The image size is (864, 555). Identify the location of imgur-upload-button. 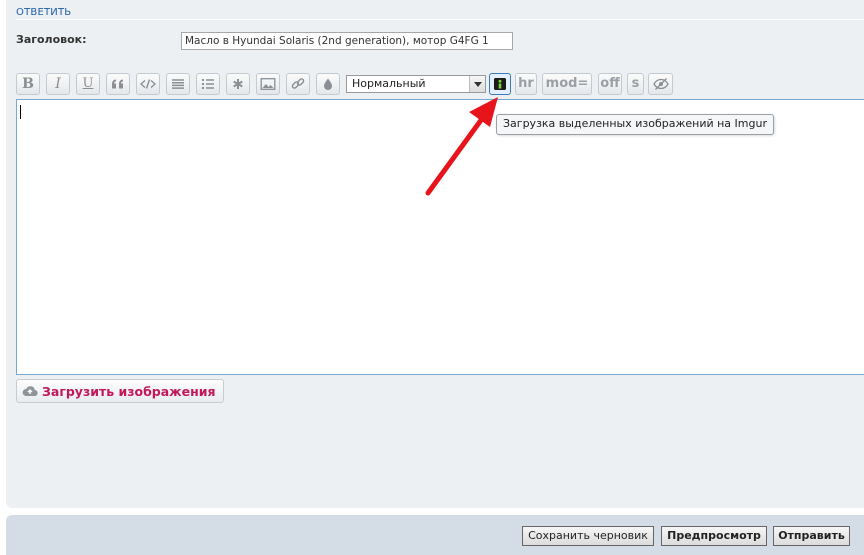
(500, 84).